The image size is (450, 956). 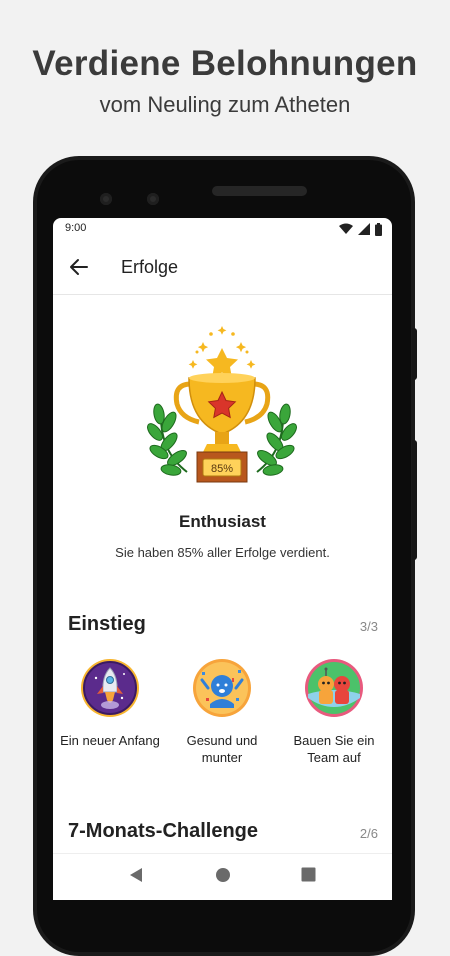 What do you see at coordinates (150, 267) in the screenshot?
I see `page-title: Erfolge` at bounding box center [150, 267].